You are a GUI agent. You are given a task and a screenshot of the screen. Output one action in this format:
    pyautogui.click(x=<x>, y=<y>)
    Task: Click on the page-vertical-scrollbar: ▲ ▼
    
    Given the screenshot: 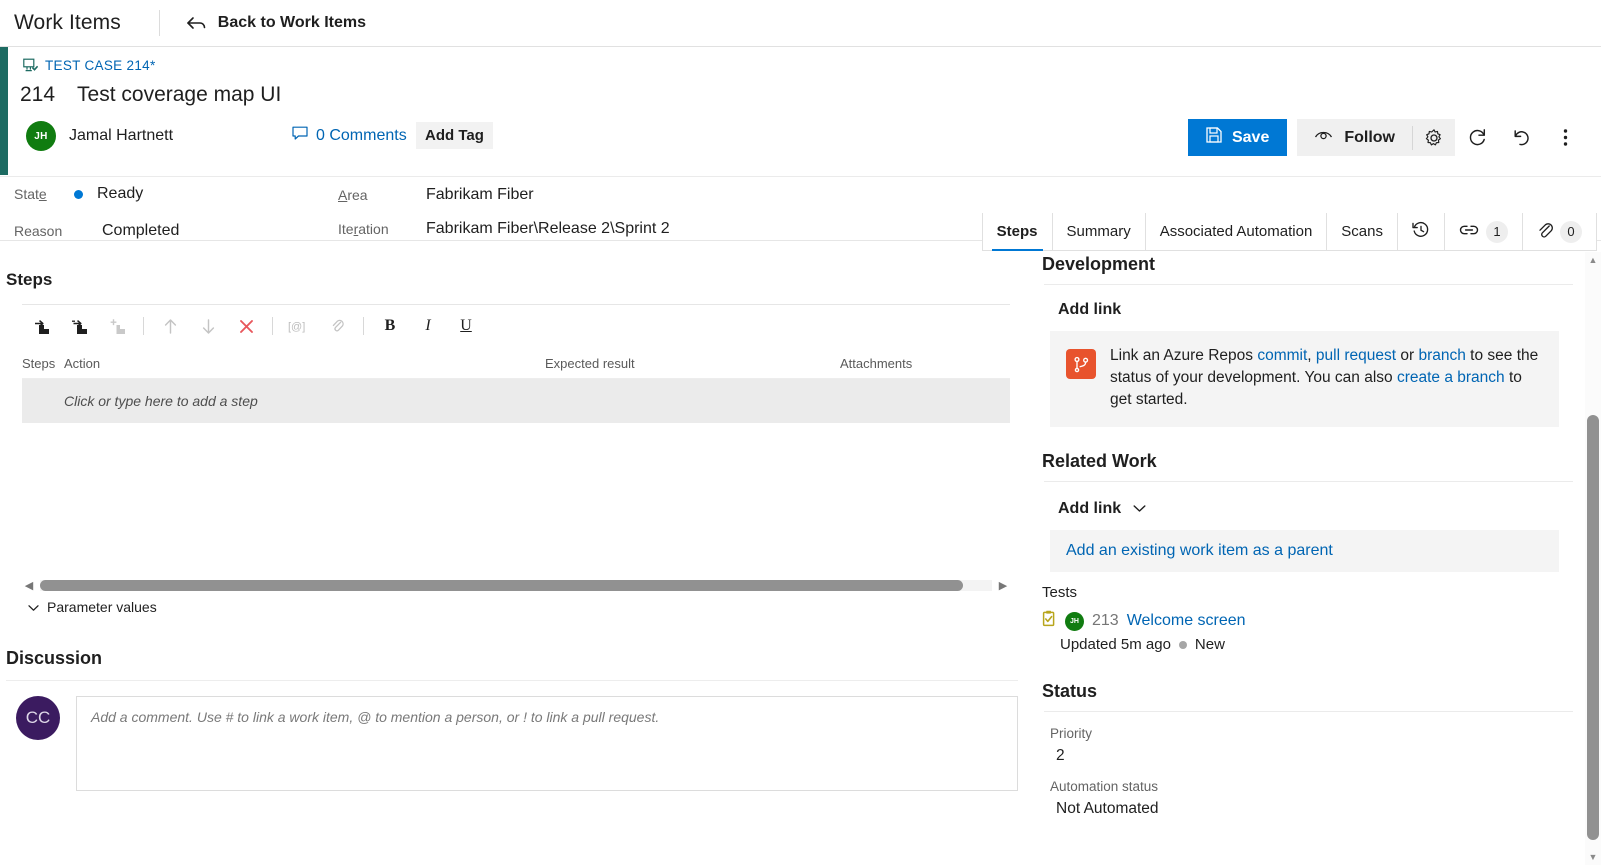 What is the action you would take?
    pyautogui.click(x=1593, y=558)
    